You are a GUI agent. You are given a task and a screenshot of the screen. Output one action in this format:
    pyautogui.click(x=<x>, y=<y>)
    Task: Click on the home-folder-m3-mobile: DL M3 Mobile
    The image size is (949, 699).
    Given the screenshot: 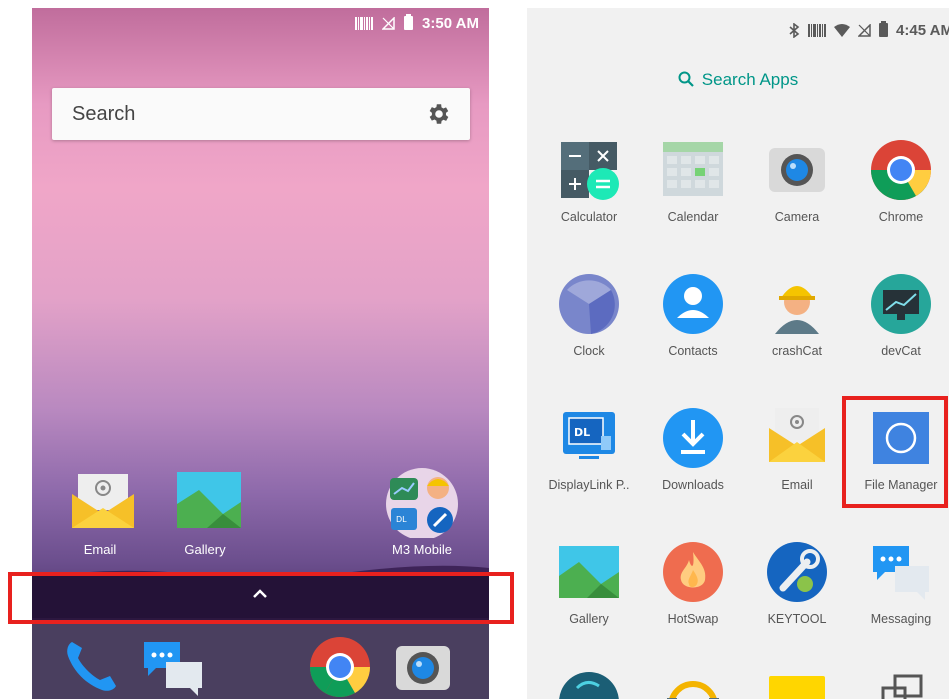 What is the action you would take?
    pyautogui.click(x=422, y=512)
    